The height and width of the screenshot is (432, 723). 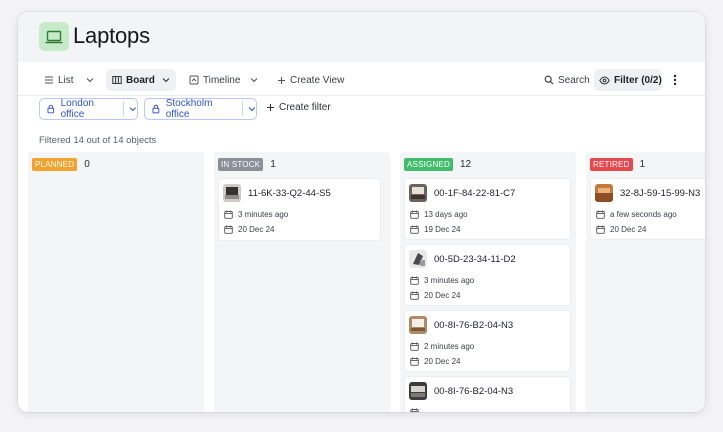 I want to click on kebab-menu-icon, so click(x=675, y=80).